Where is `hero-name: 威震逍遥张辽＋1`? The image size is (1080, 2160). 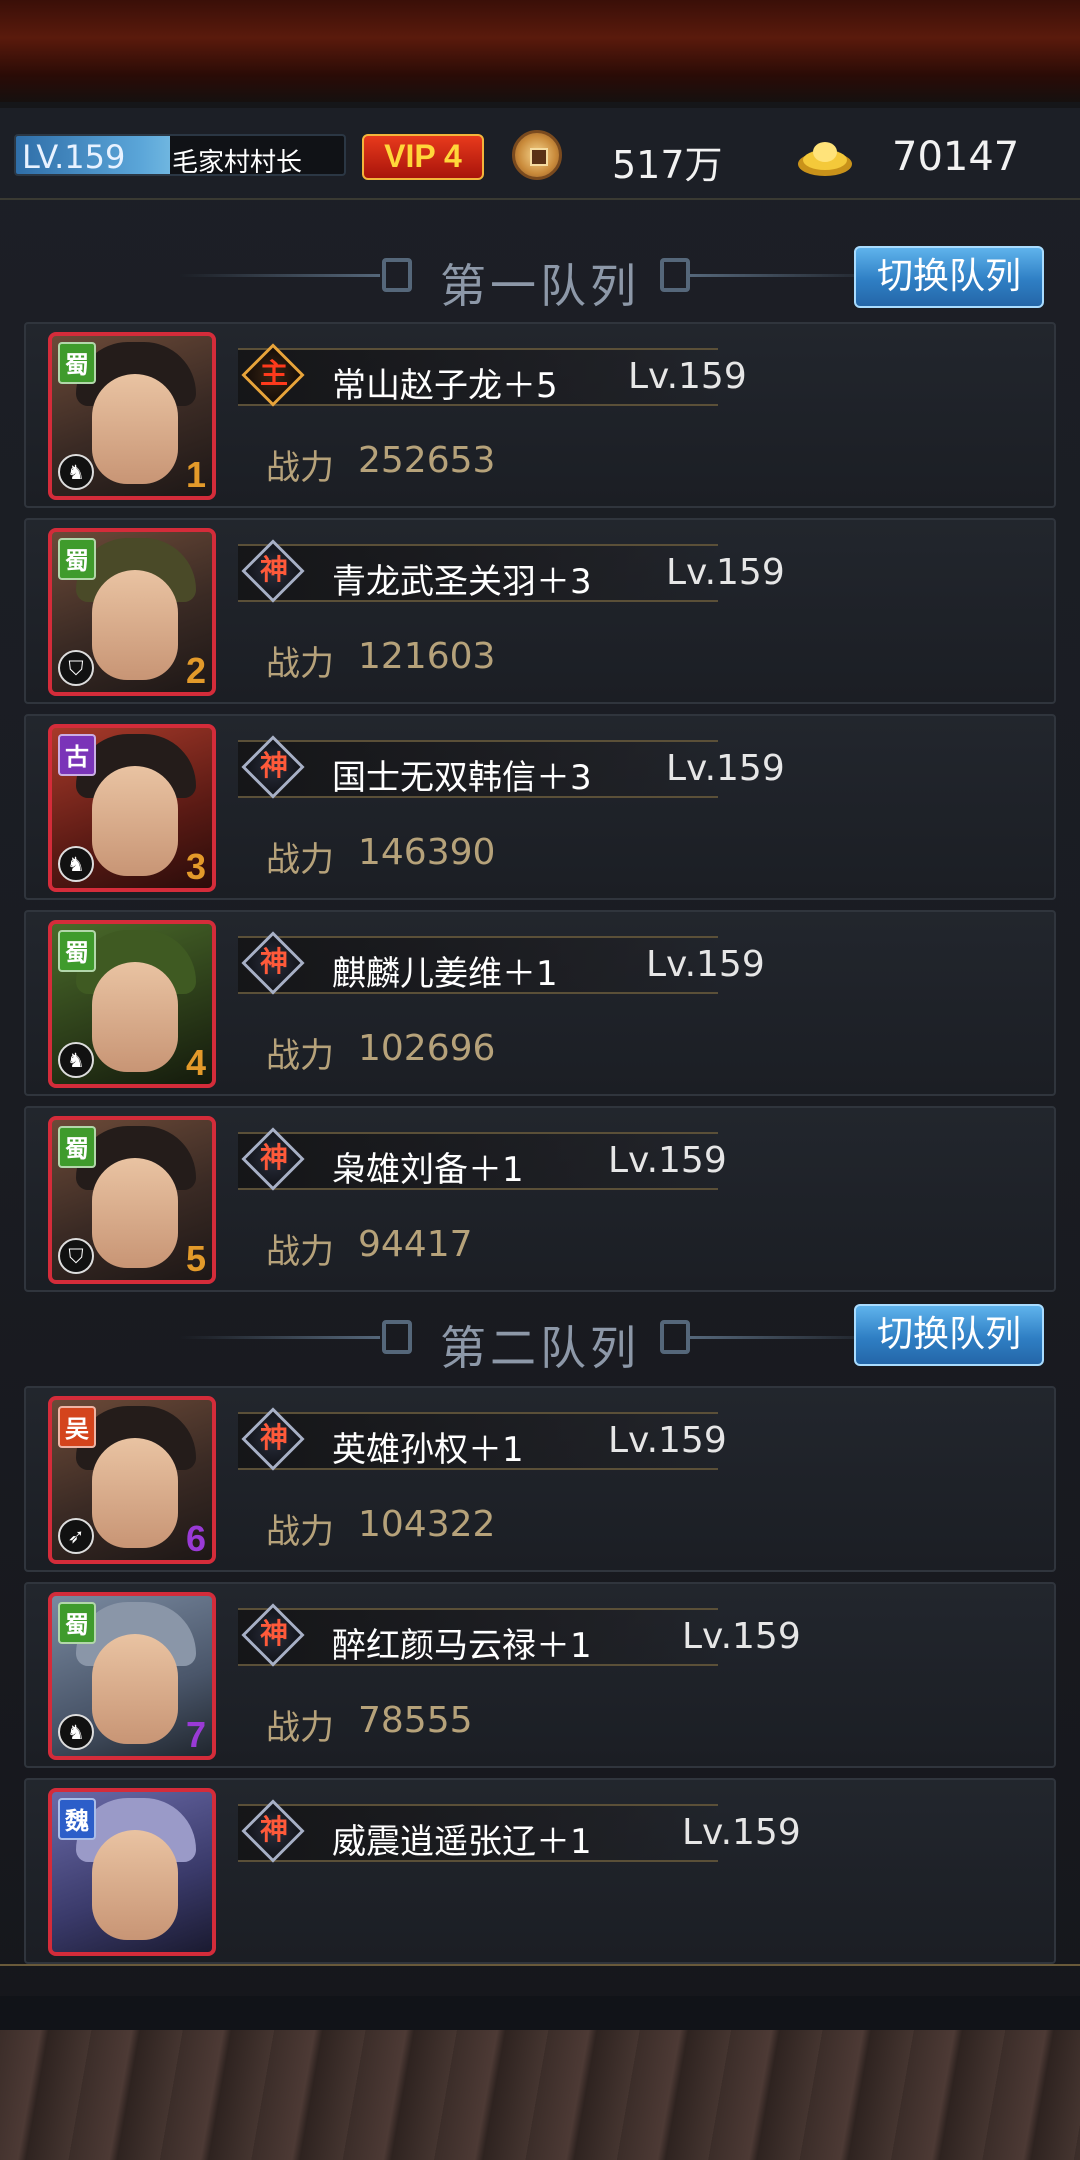
hero-name: 威震逍遥张辽＋1 is located at coordinates (462, 1842).